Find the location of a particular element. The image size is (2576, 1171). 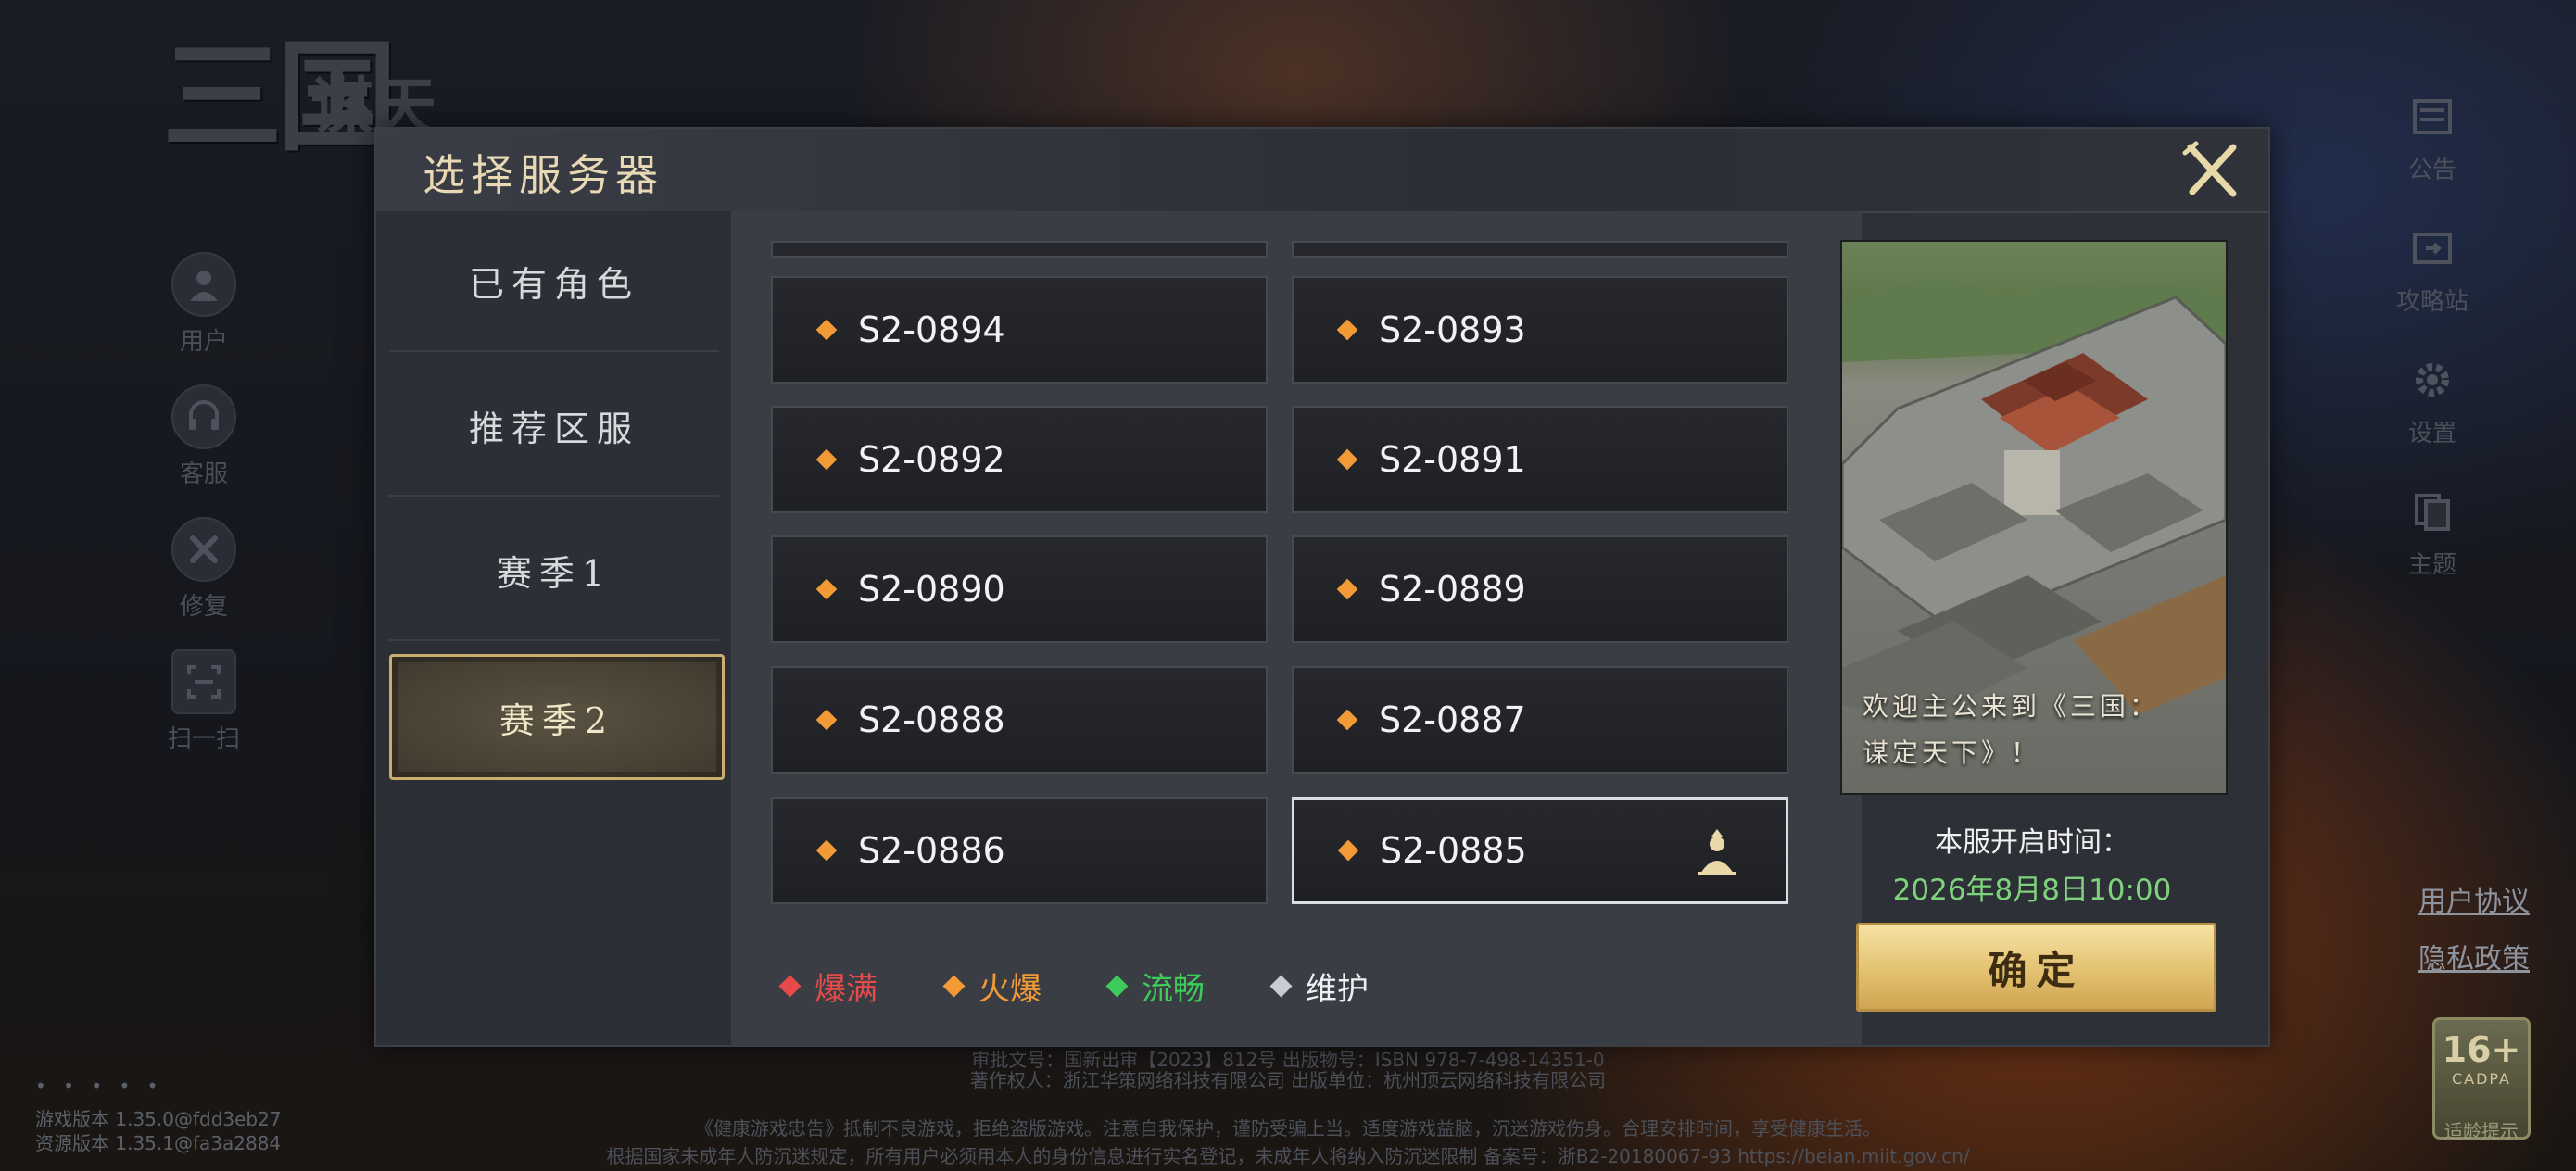

announcement-icon is located at coordinates (2432, 117).